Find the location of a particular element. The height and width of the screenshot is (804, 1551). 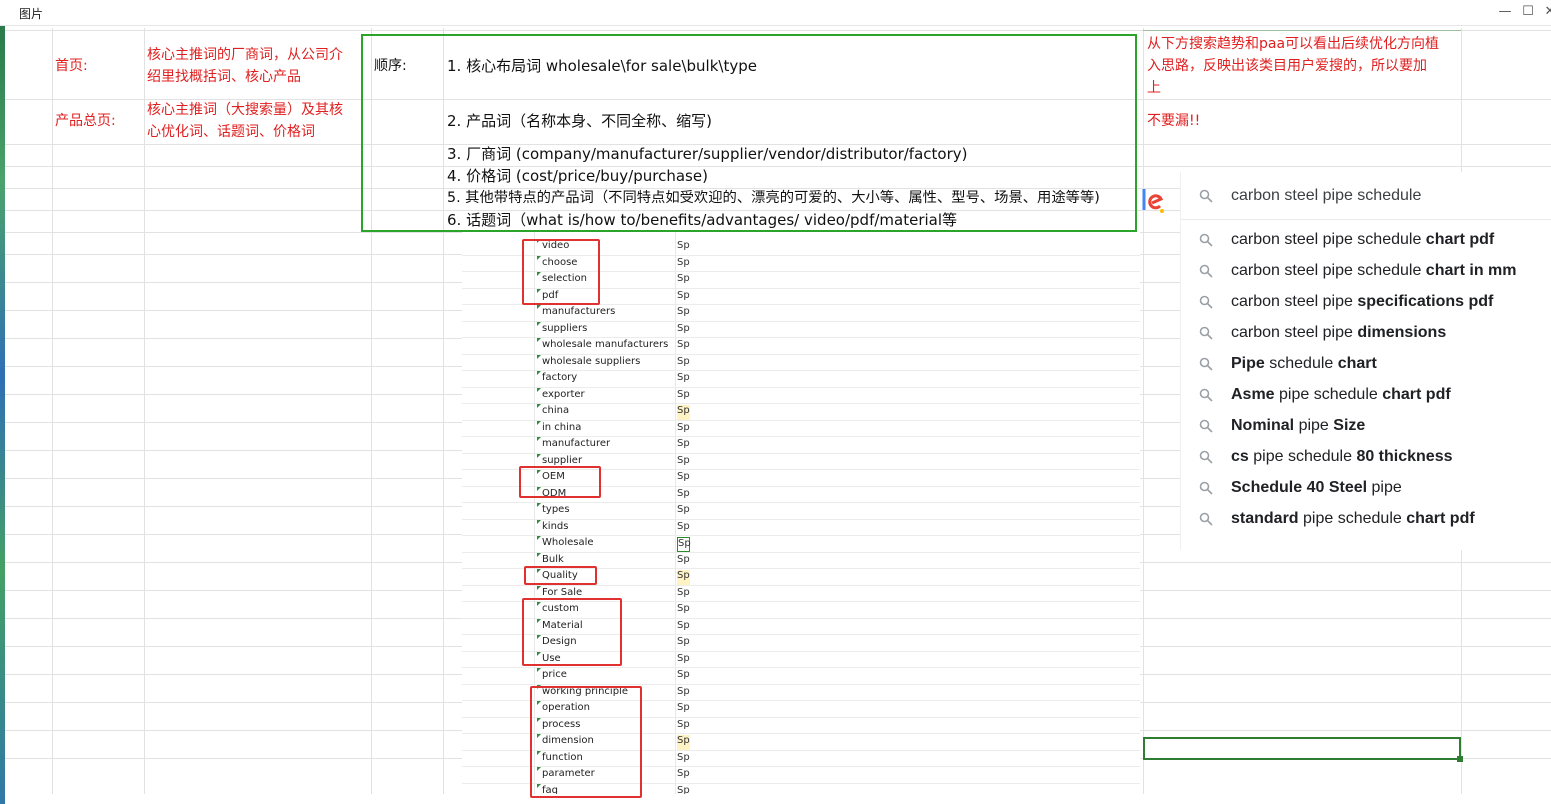

keyword-text: factory is located at coordinates (560, 377).